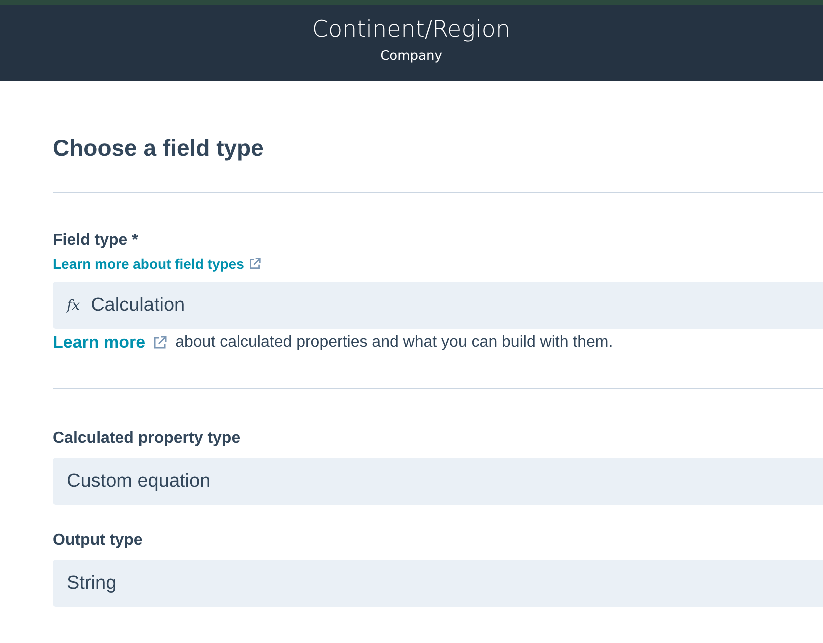 This screenshot has width=823, height=643. I want to click on help-link: Learn more about field types, so click(157, 264).